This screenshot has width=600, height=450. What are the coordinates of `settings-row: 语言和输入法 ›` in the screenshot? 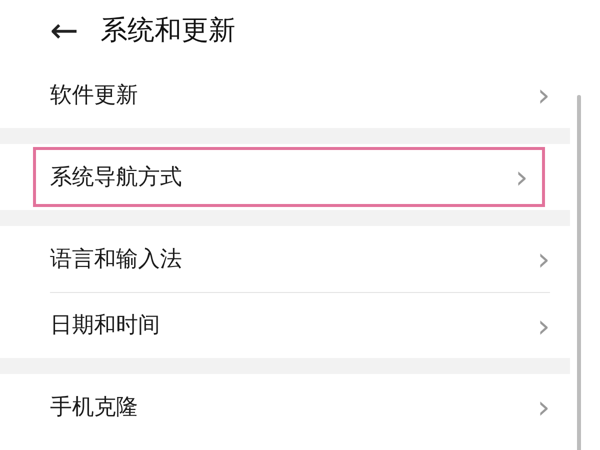 It's located at (285, 259).